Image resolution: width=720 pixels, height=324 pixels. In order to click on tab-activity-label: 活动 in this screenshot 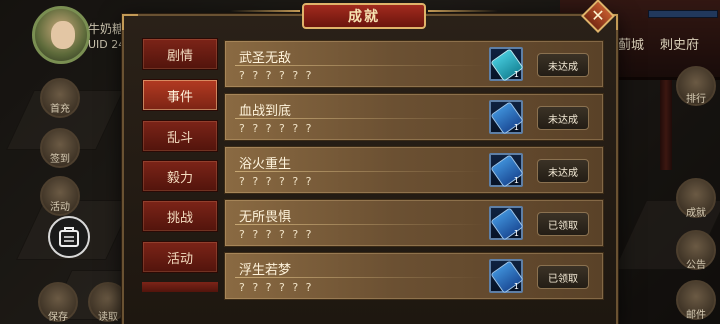, I will do `click(179, 259)`.